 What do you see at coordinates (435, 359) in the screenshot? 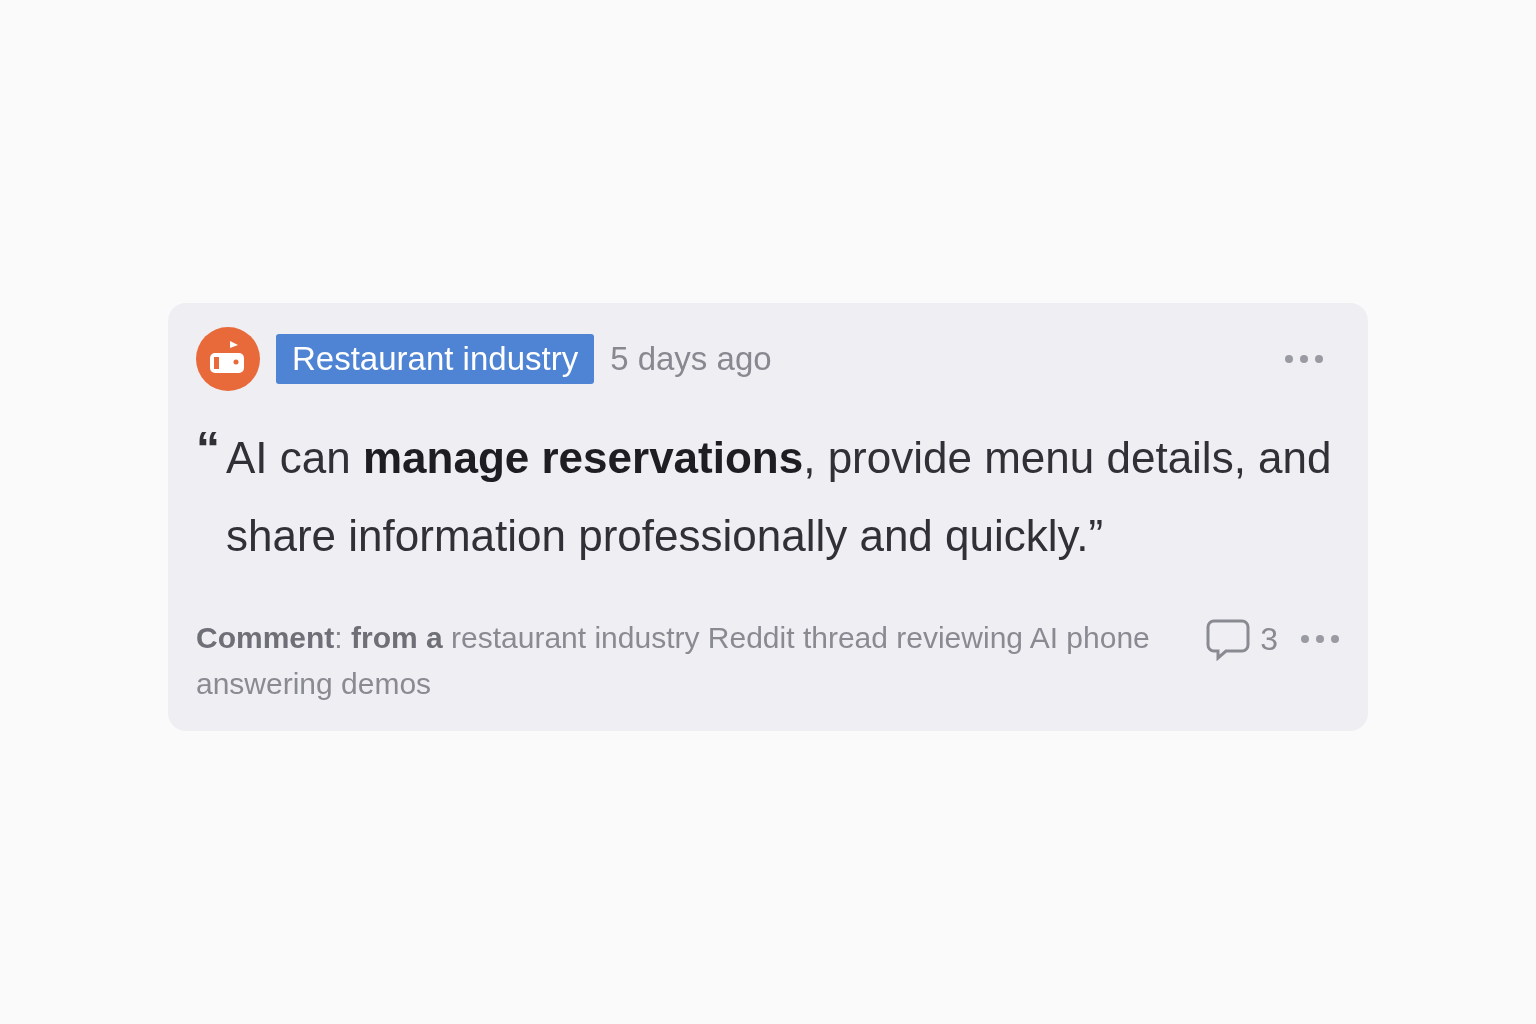
I see `community-tag: Restaurant industry` at bounding box center [435, 359].